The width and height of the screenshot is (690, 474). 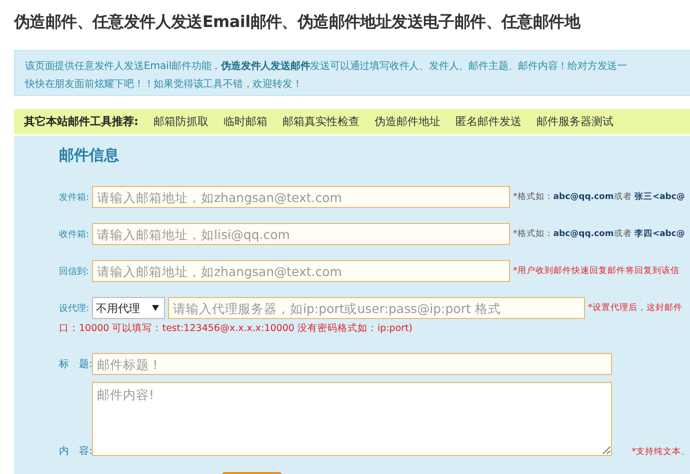 What do you see at coordinates (635, 308) in the screenshot?
I see `field-hint: *设置代理后，这封邮件` at bounding box center [635, 308].